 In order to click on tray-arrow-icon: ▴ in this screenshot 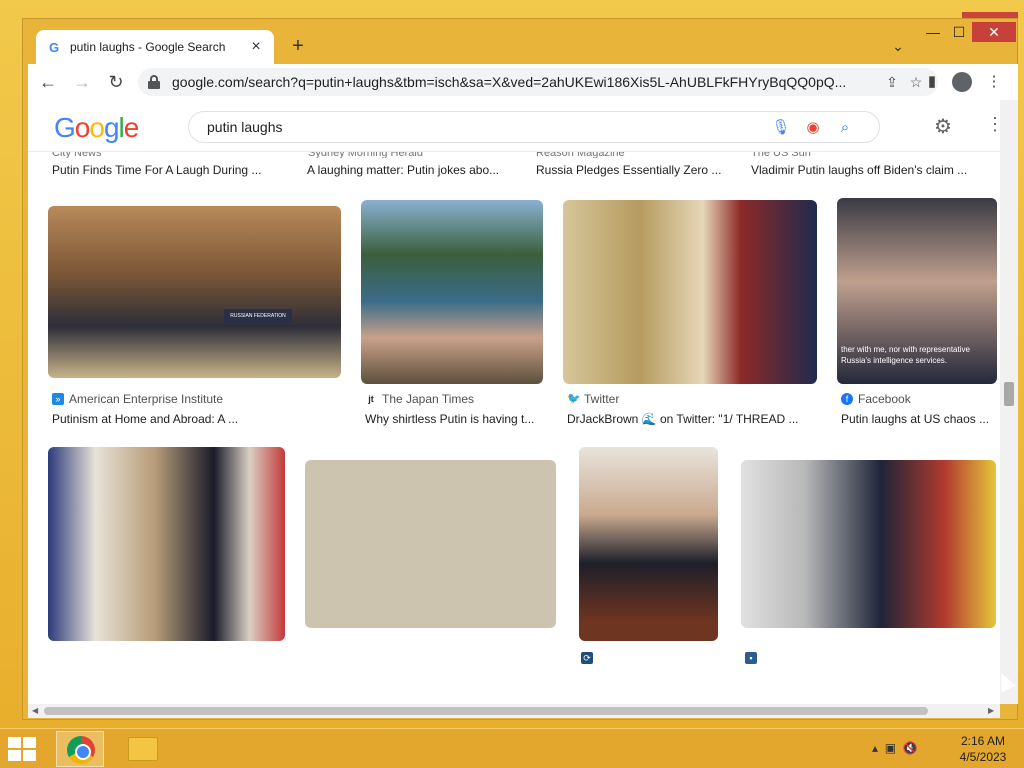, I will do `click(875, 748)`.